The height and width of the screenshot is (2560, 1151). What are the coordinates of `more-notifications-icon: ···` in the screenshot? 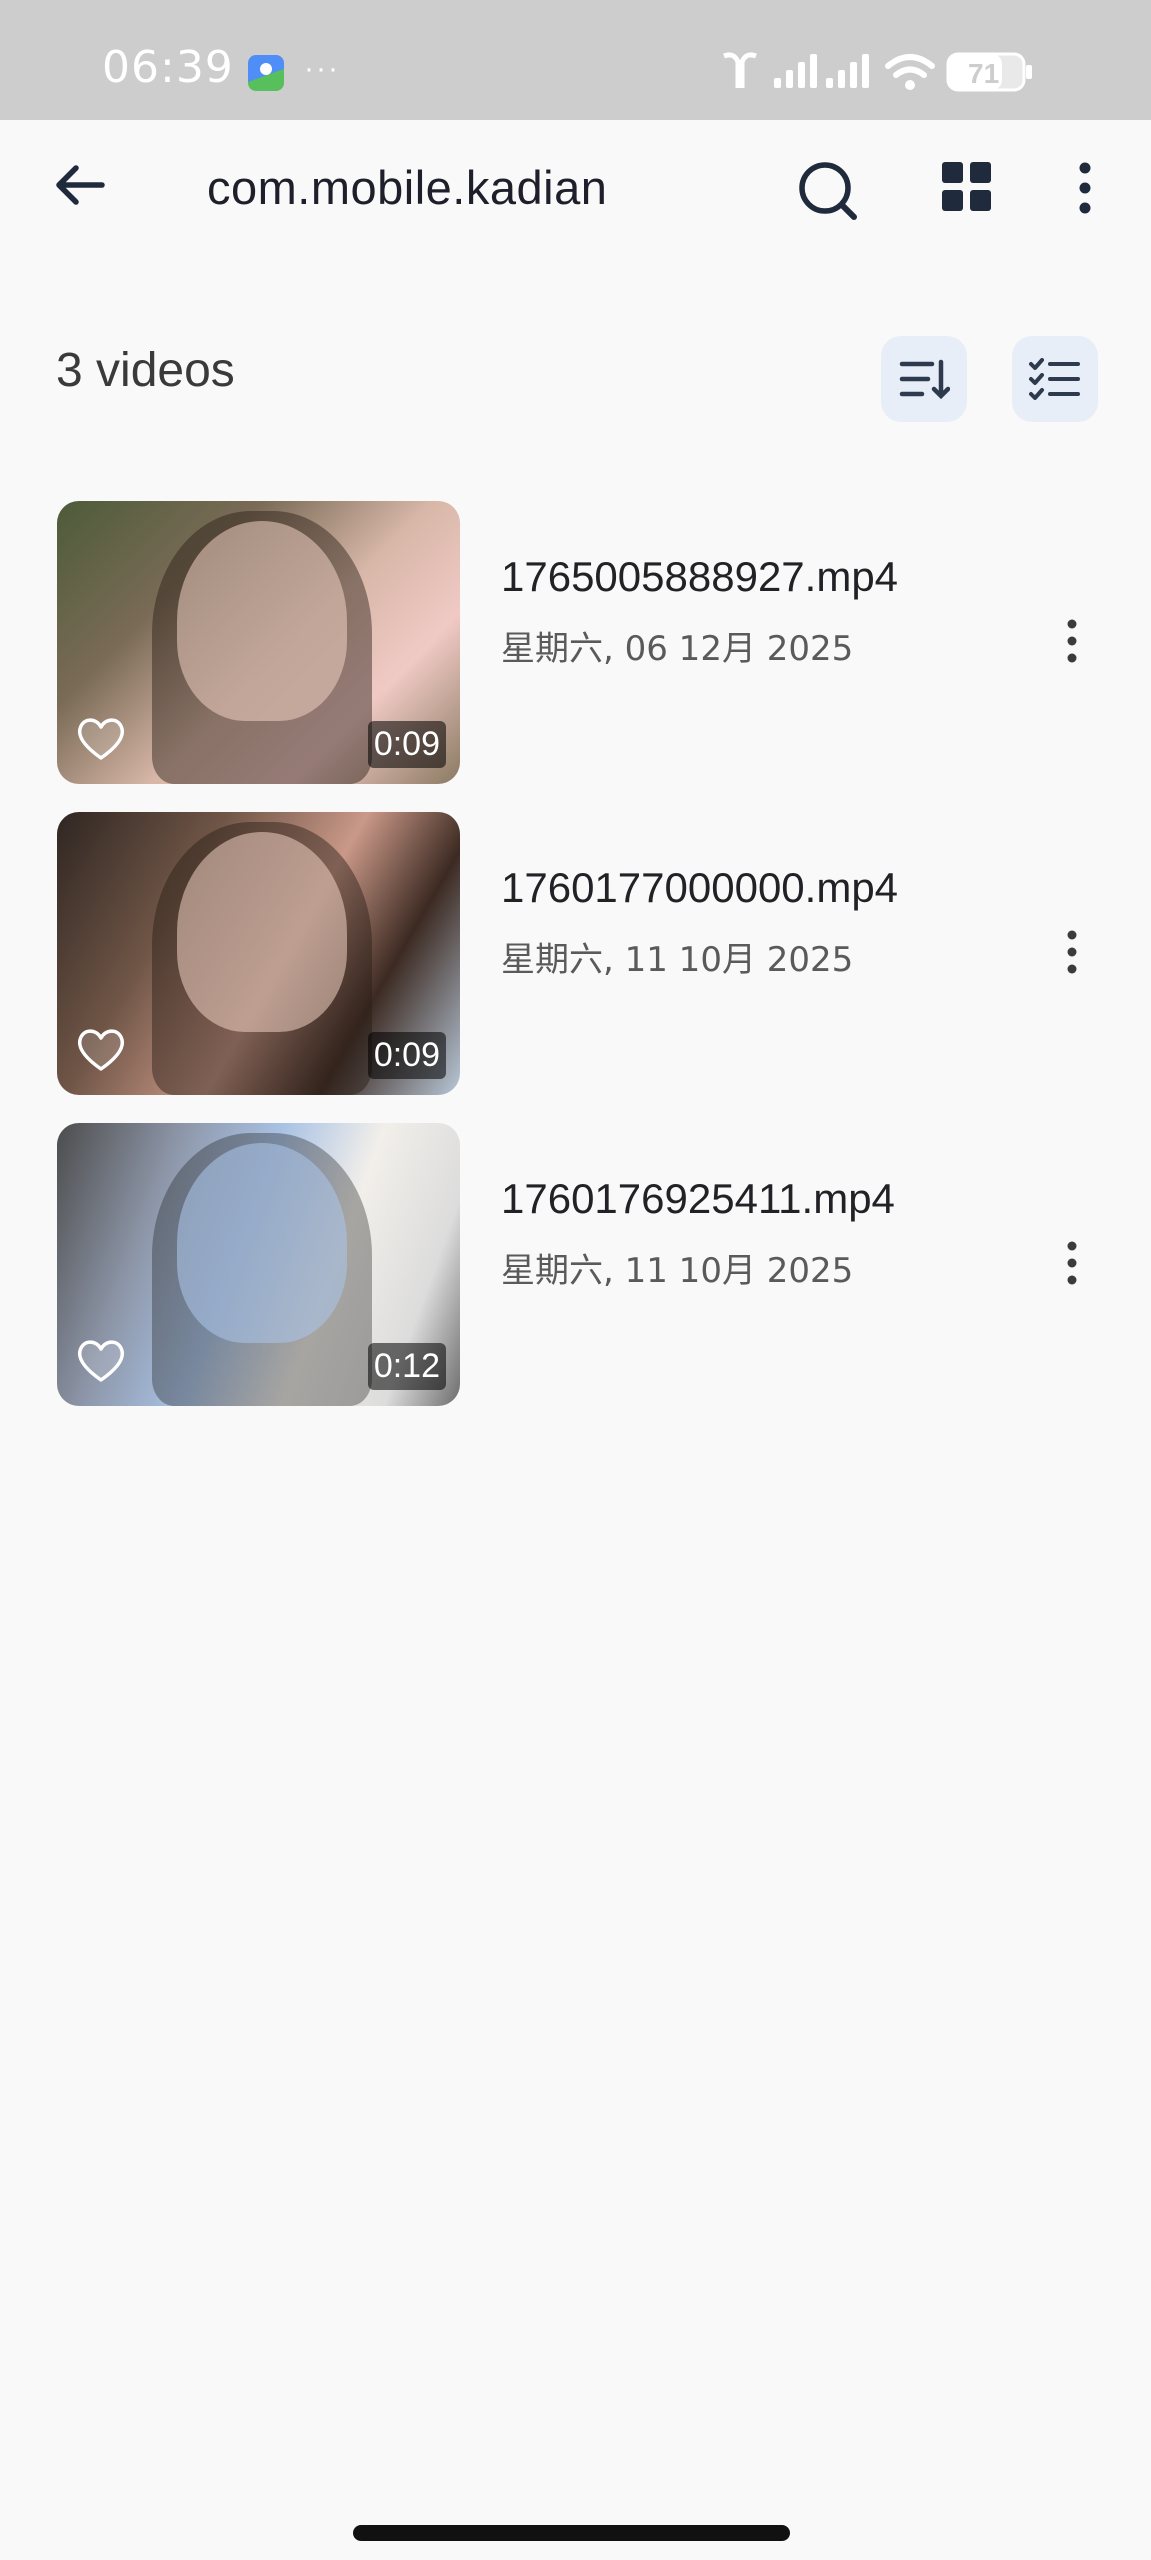 It's located at (322, 68).